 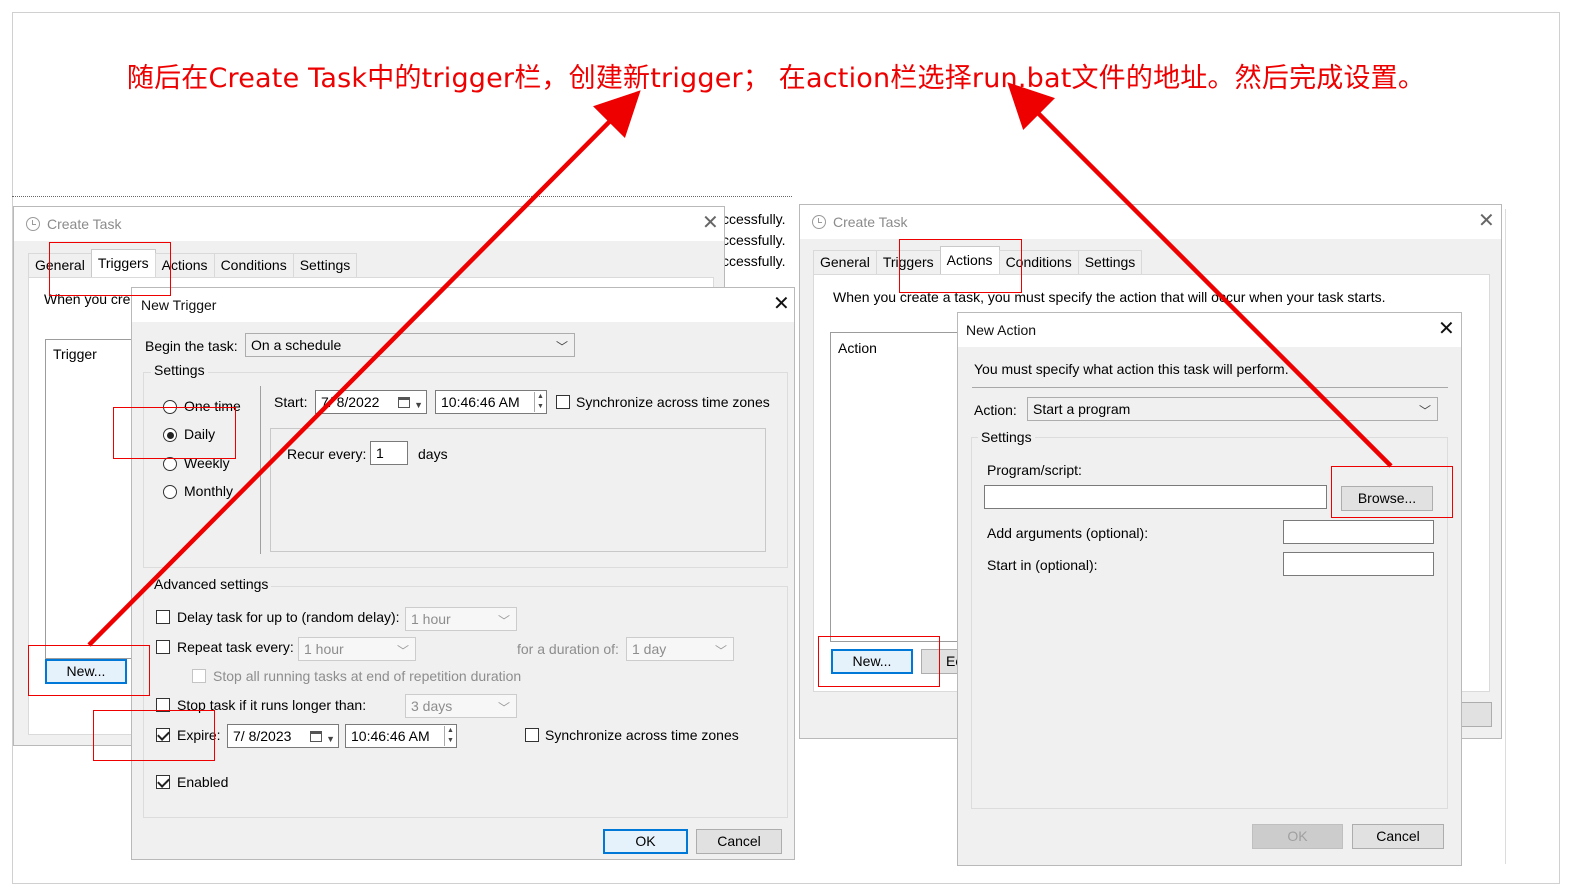 What do you see at coordinates (324, 649) in the screenshot?
I see `repeat-value: 1 hour` at bounding box center [324, 649].